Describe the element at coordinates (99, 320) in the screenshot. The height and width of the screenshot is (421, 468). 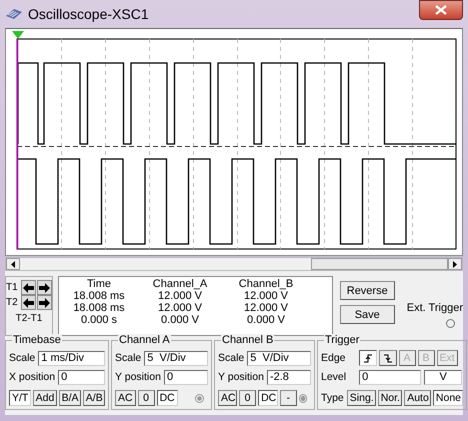
I see `table-cell: 0.000 s` at that location.